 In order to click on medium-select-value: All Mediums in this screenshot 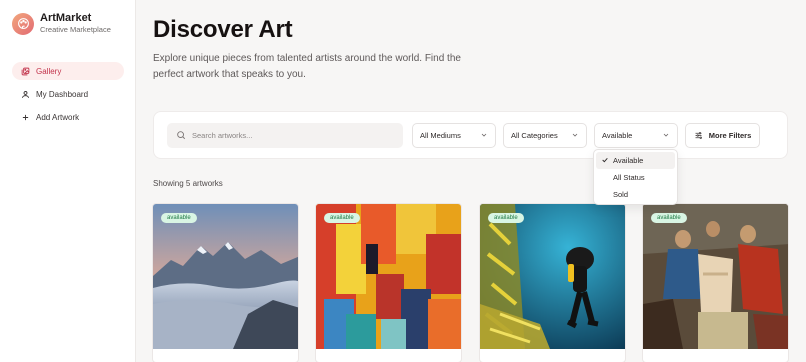, I will do `click(440, 135)`.